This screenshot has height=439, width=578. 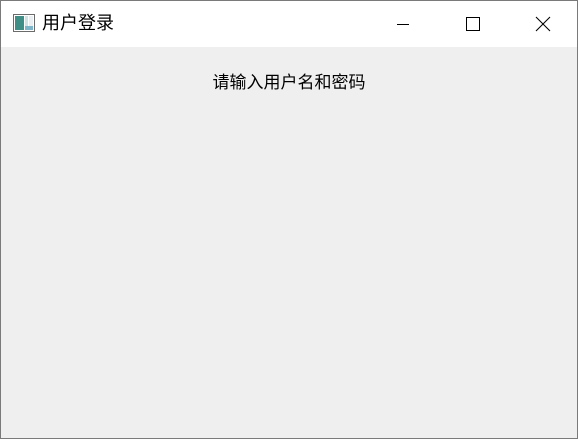 I want to click on login-prompt-label: 请输入用户名和密码, so click(x=289, y=83).